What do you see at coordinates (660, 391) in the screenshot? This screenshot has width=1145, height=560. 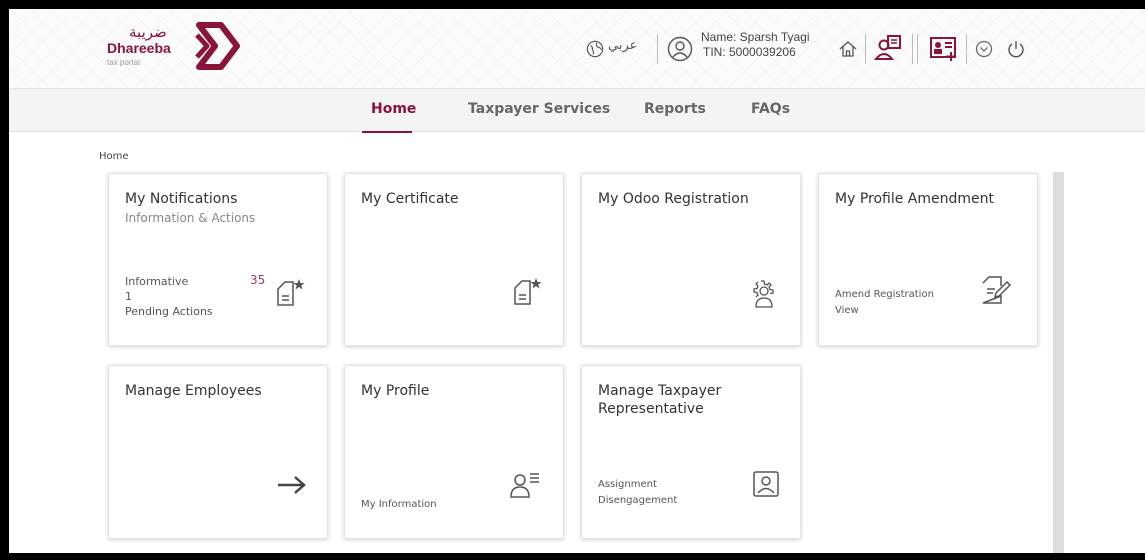 I see `card-title-line1: Manage Taxpayer` at bounding box center [660, 391].